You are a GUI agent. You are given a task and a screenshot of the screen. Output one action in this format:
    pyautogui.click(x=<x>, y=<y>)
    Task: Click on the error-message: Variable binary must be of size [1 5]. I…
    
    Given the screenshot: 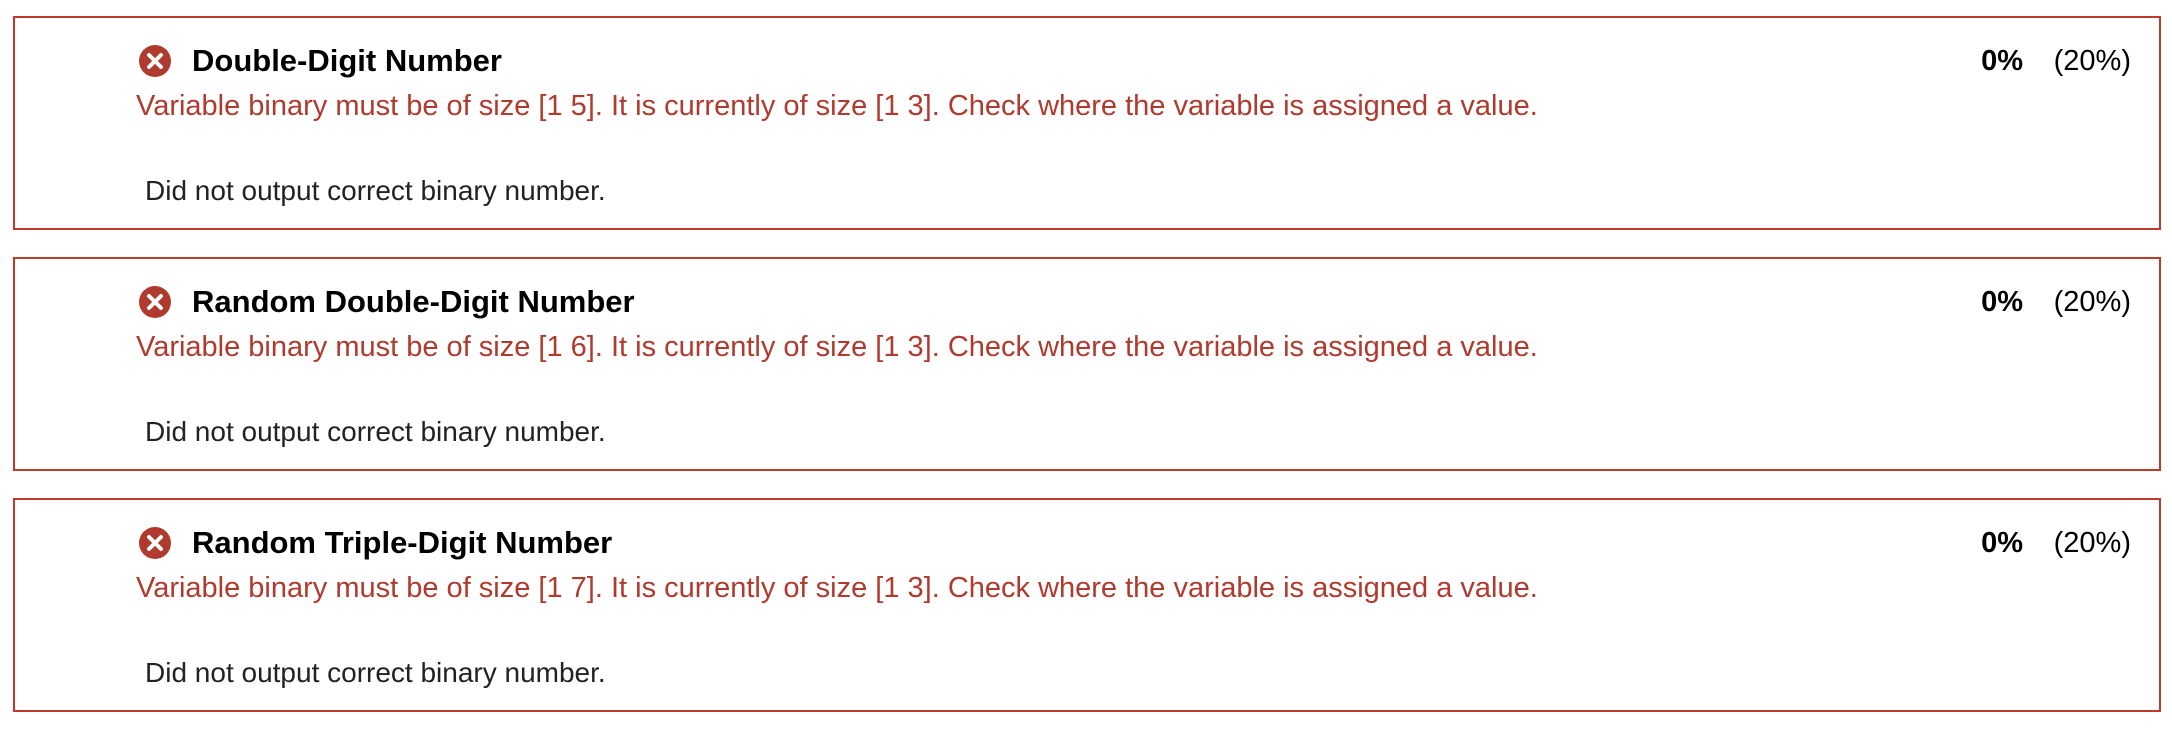 What is the action you would take?
    pyautogui.click(x=837, y=106)
    